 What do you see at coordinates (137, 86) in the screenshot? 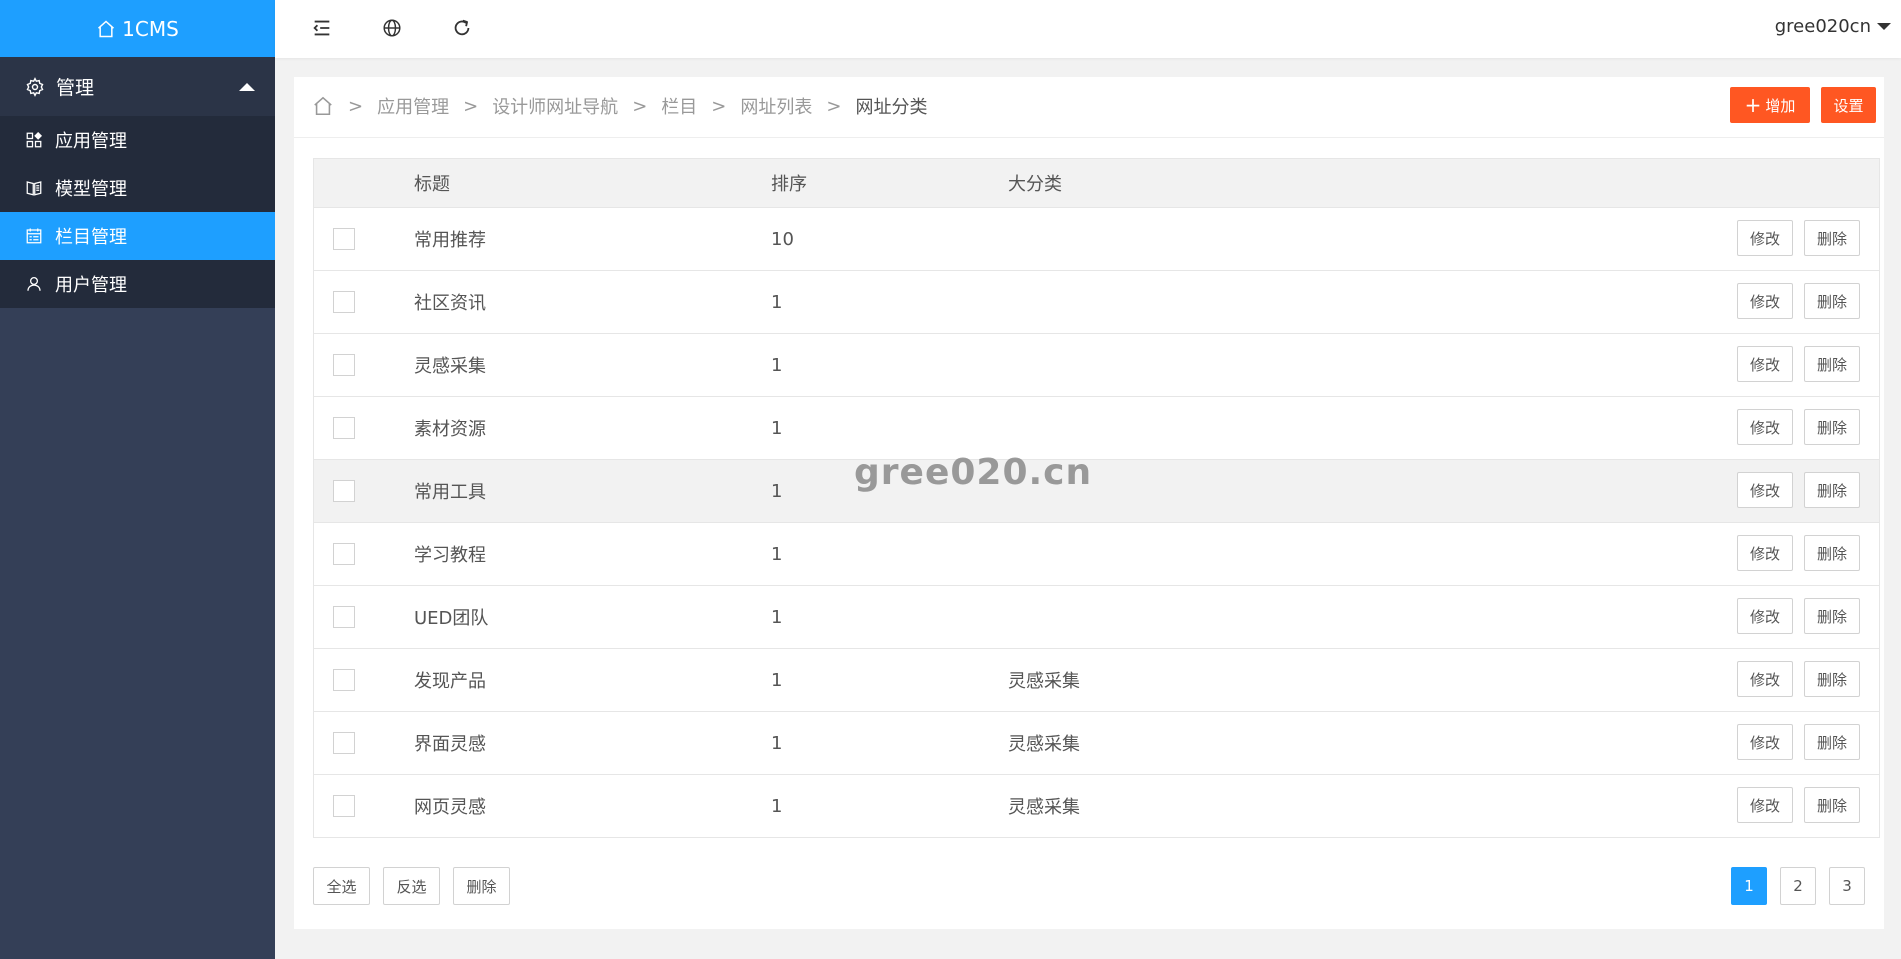
I see `sidebar-group-manage: 管理` at bounding box center [137, 86].